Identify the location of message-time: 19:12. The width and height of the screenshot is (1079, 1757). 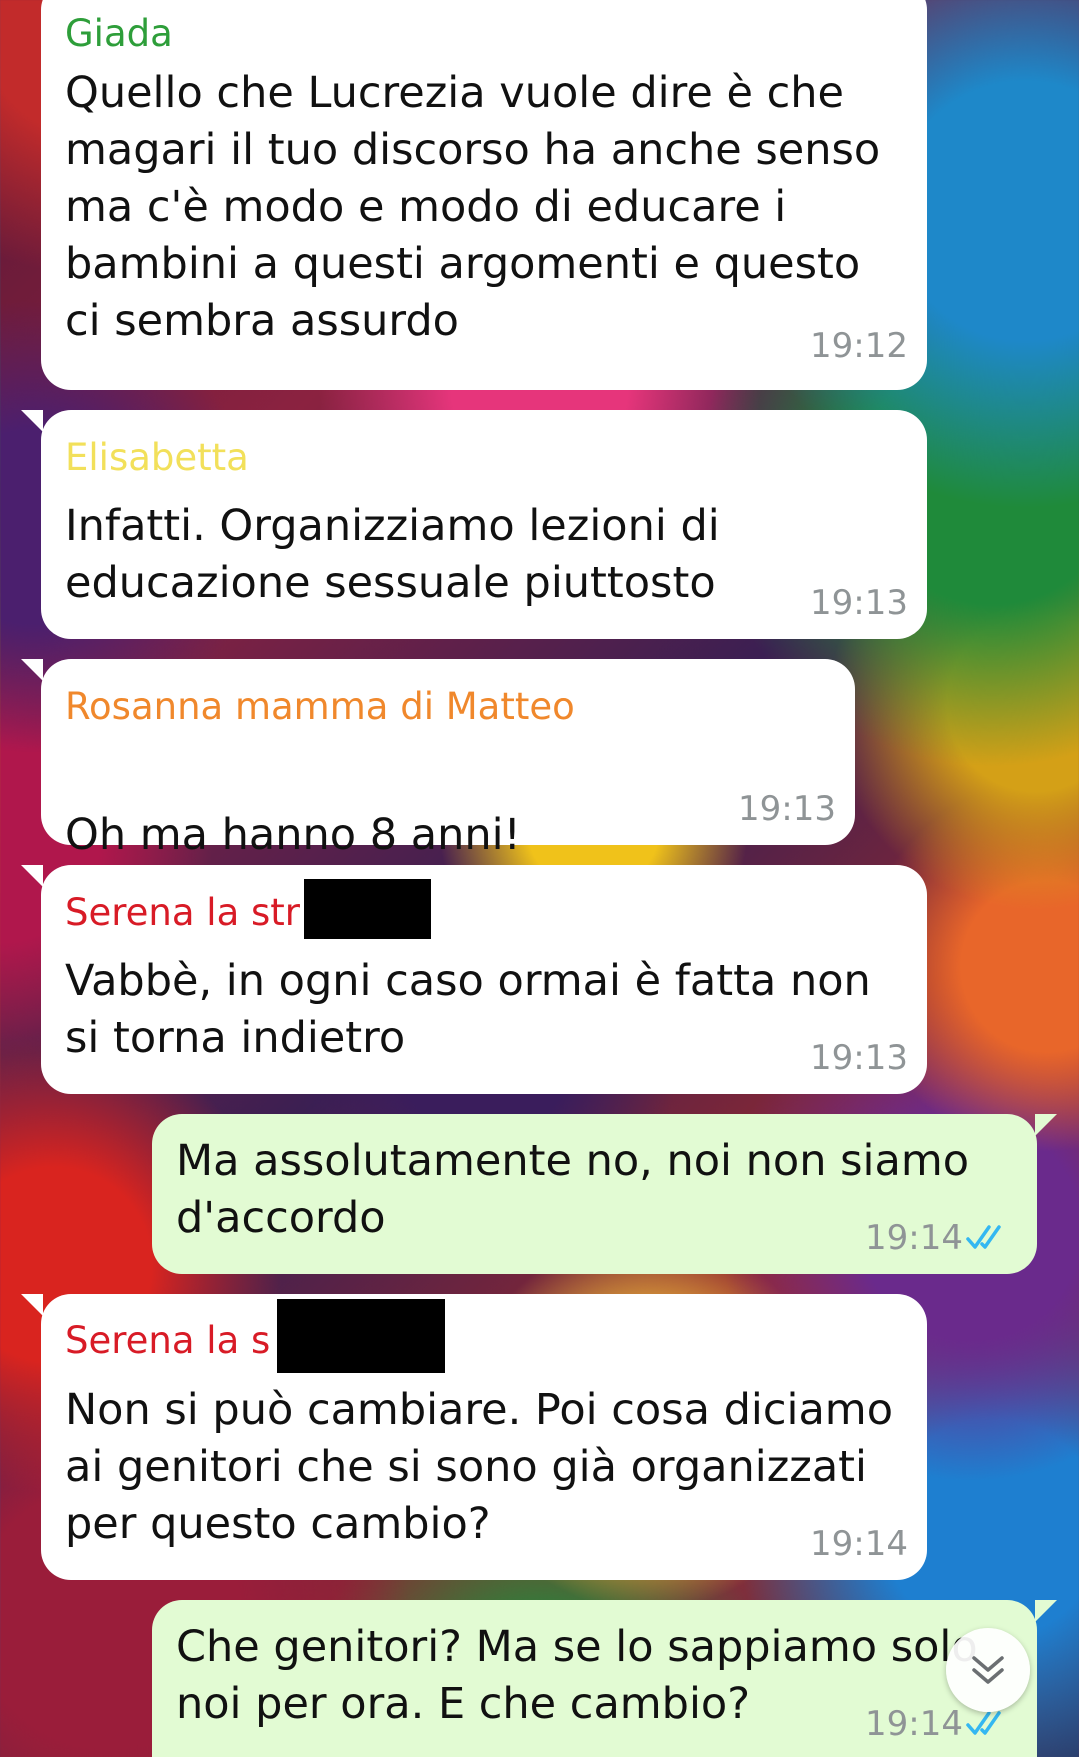
(859, 346).